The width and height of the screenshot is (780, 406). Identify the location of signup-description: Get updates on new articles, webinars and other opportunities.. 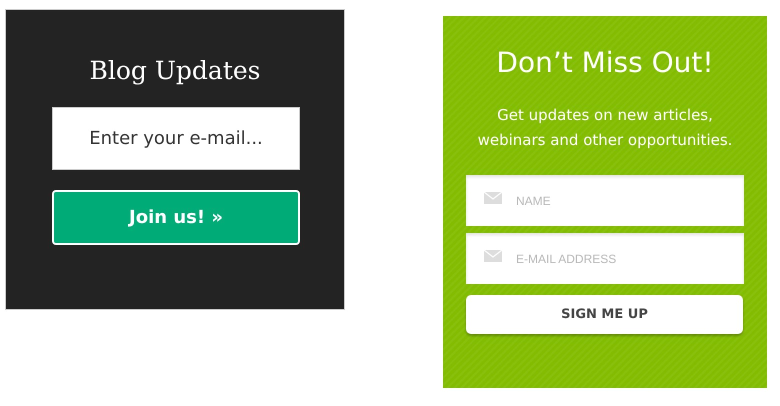
(605, 128).